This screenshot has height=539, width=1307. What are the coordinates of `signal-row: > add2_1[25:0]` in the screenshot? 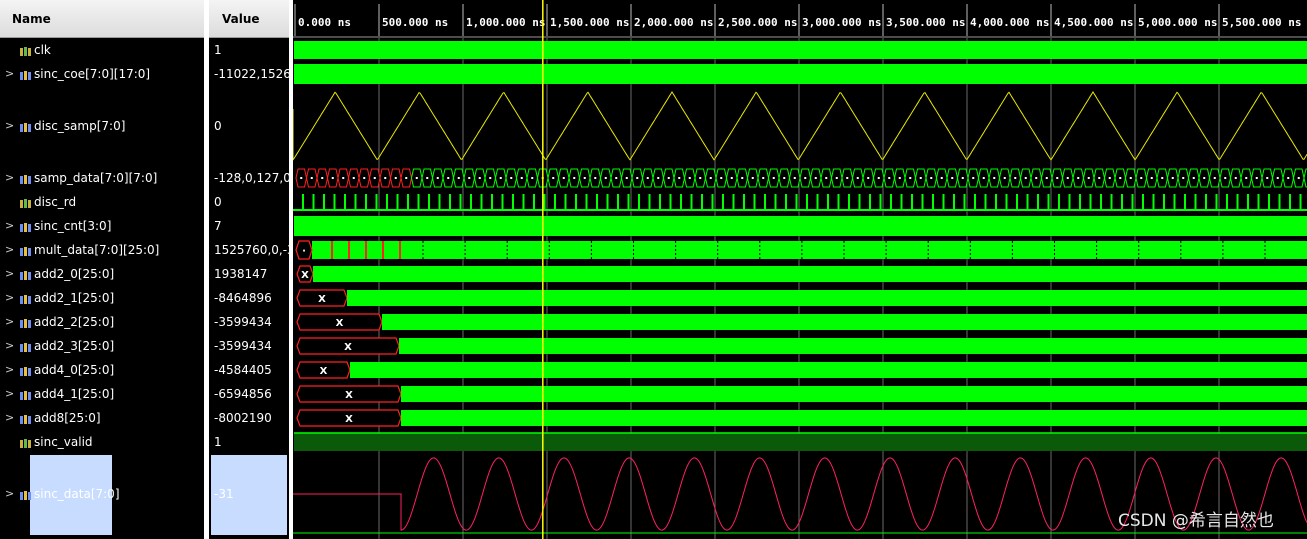 It's located at (102, 298).